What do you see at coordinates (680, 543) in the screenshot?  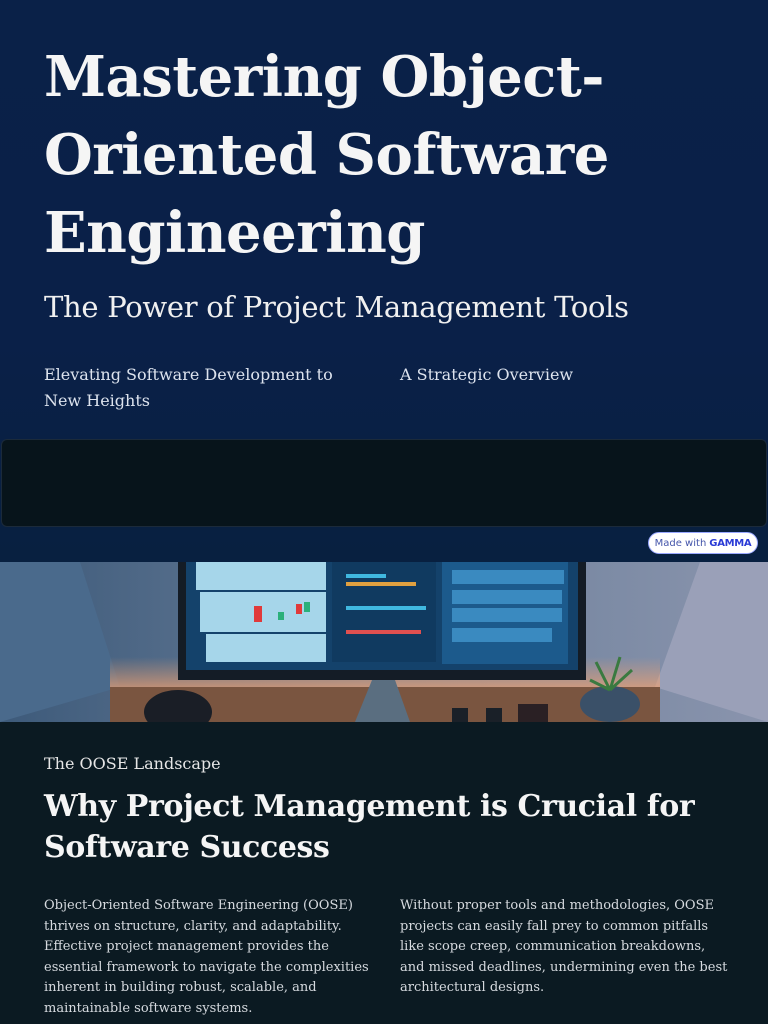 I see `badge-prefix: Made with` at bounding box center [680, 543].